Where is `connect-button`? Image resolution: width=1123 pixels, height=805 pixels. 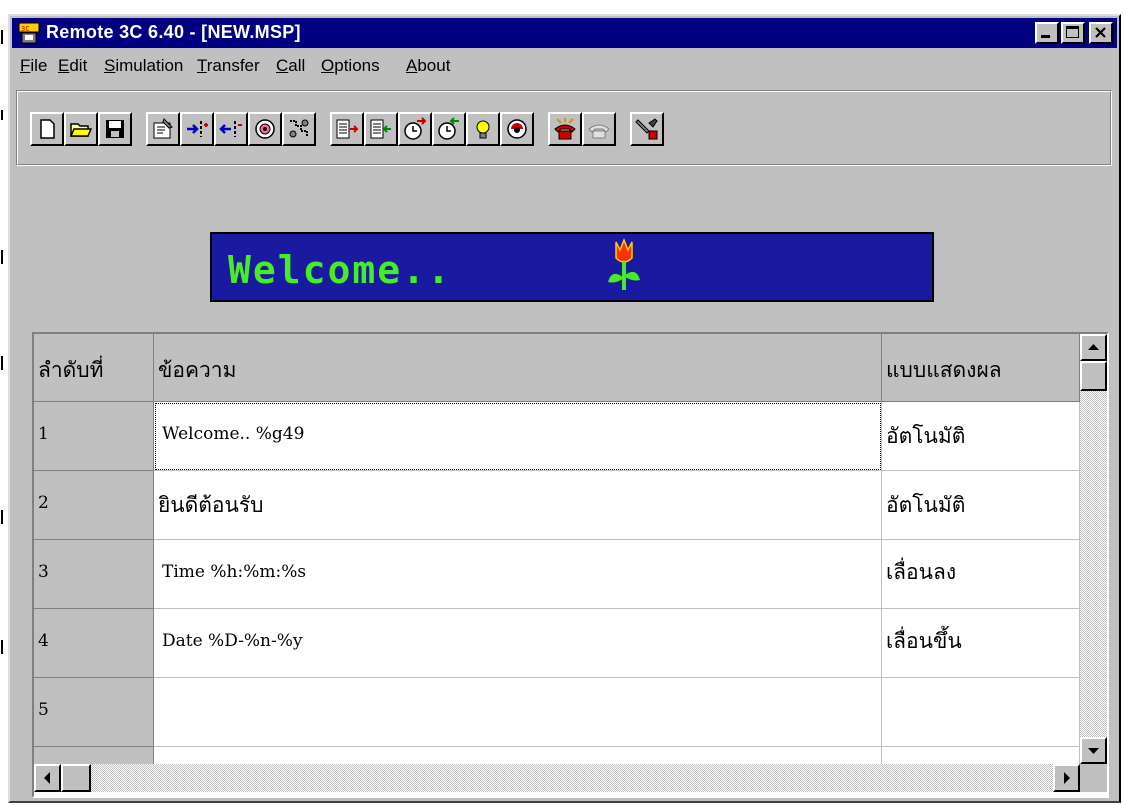
connect-button is located at coordinates (299, 129).